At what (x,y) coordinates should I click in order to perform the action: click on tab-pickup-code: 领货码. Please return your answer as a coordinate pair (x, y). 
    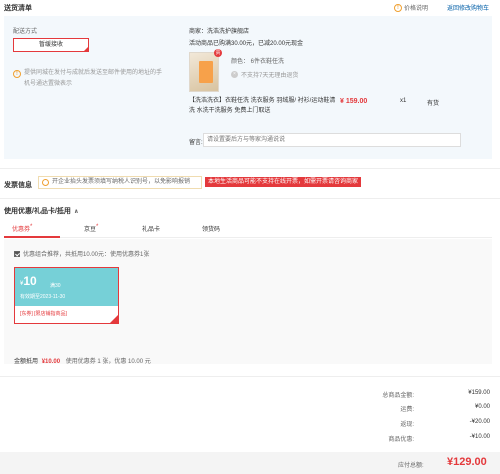
    Looking at the image, I should click on (211, 228).